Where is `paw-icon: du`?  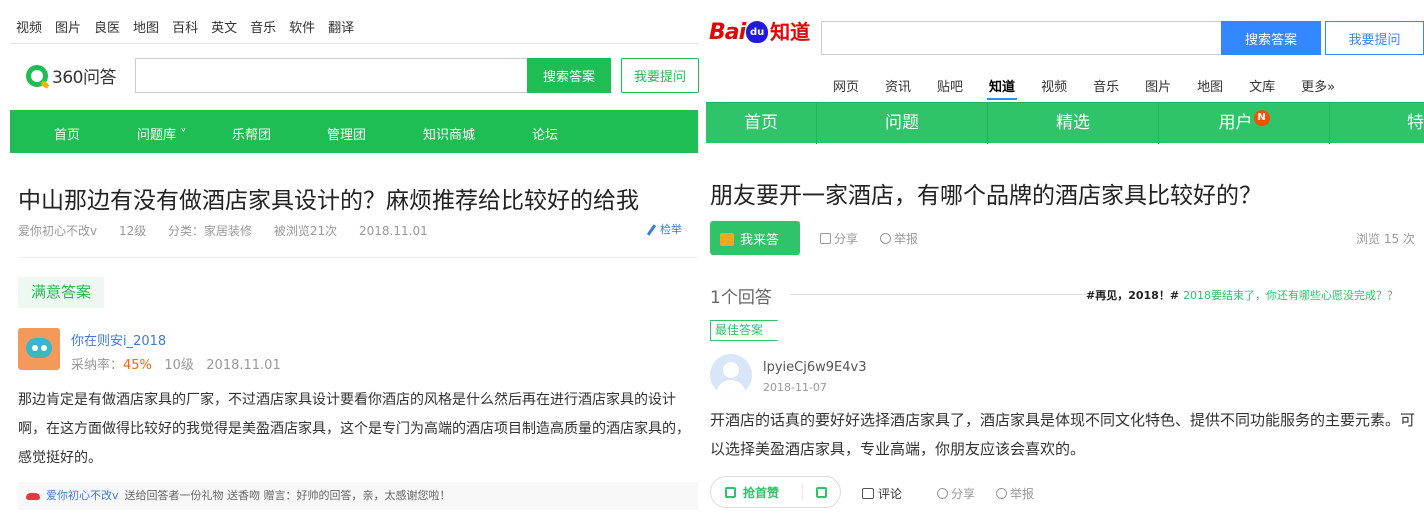 paw-icon: du is located at coordinates (757, 32).